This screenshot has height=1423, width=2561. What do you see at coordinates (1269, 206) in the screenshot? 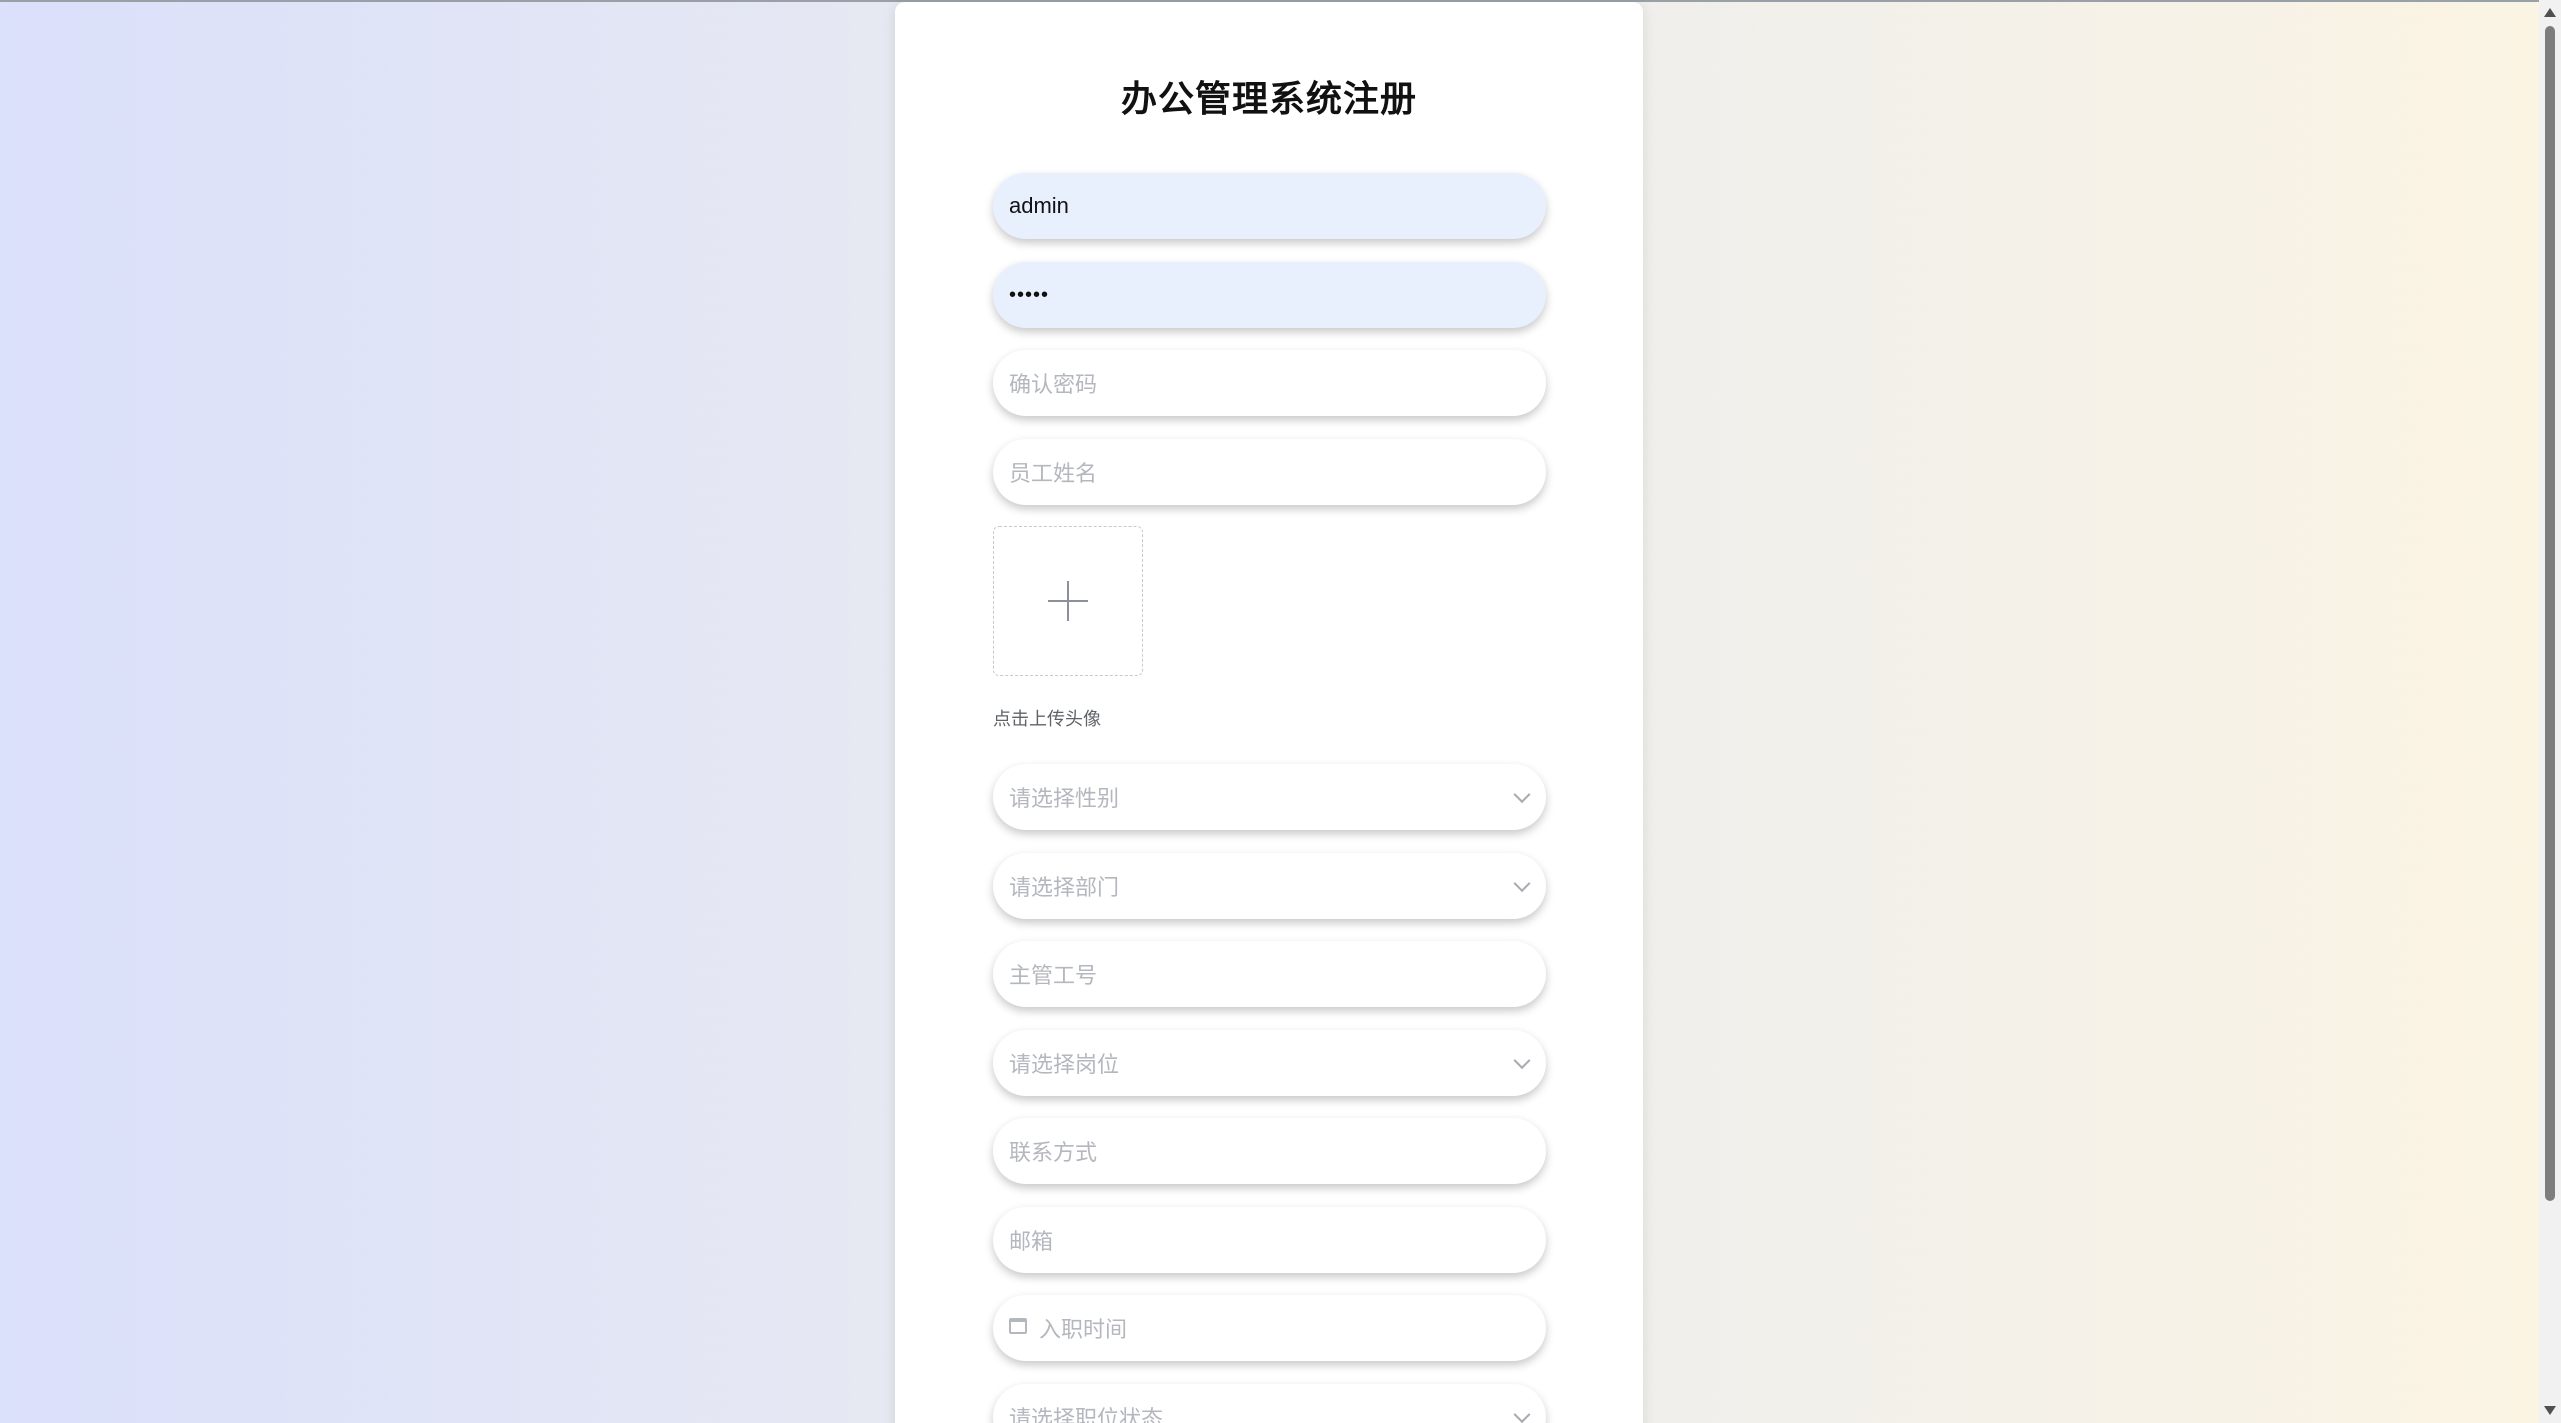
I see `username-input: admin` at bounding box center [1269, 206].